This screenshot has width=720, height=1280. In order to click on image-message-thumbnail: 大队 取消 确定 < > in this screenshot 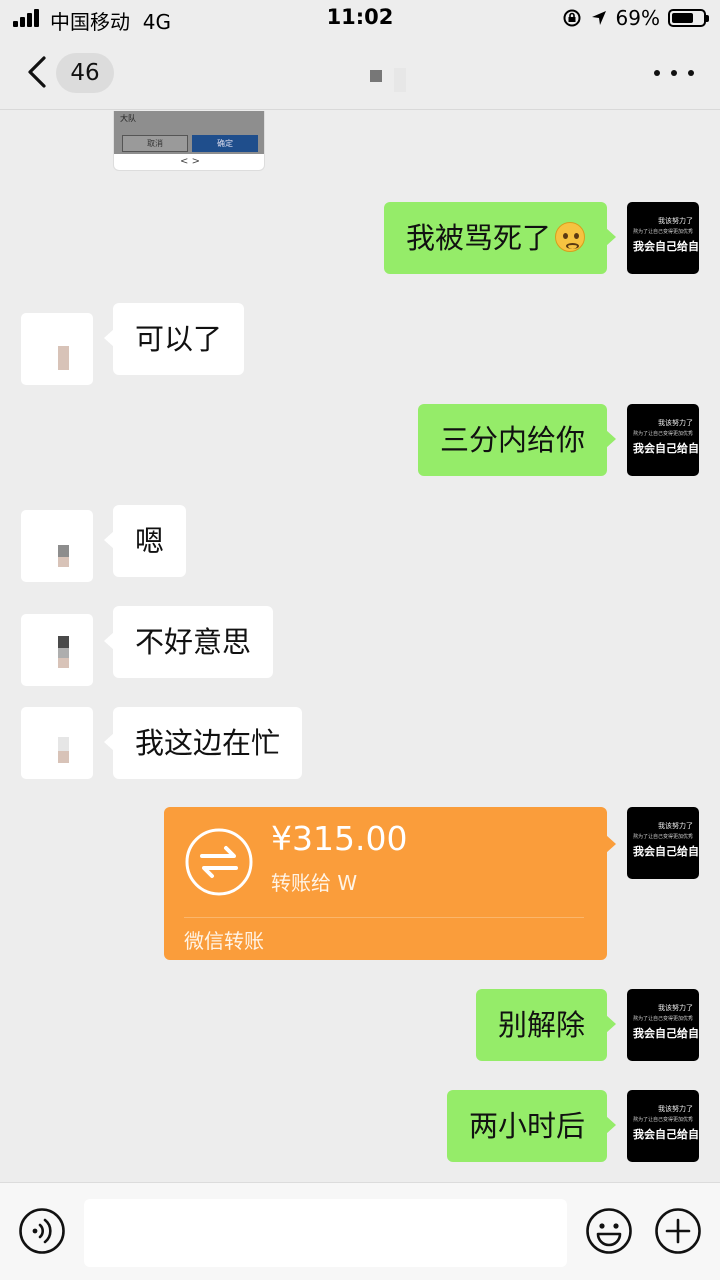, I will do `click(189, 141)`.